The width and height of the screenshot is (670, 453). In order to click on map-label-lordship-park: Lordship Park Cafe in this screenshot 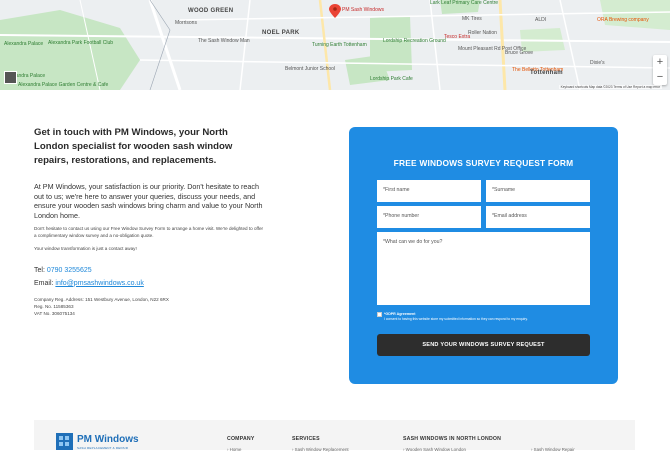, I will do `click(391, 79)`.